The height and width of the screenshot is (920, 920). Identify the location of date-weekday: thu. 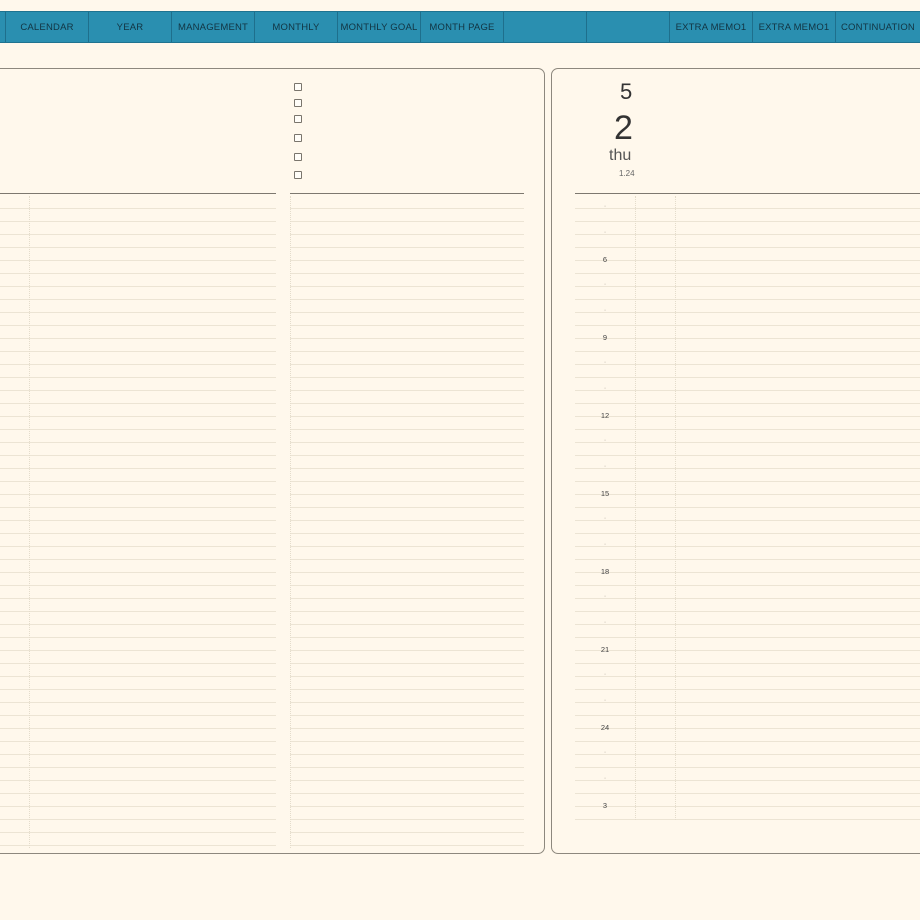
(620, 155).